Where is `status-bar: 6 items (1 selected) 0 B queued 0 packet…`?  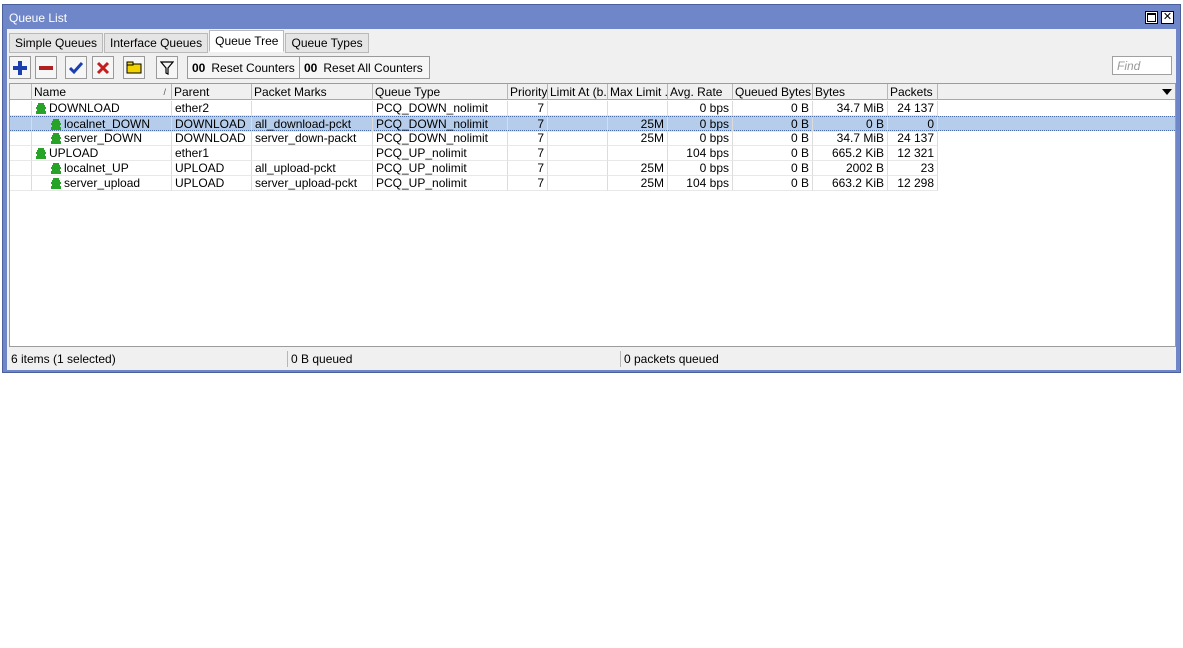 status-bar: 6 items (1 selected) 0 B queued 0 packet… is located at coordinates (592, 359).